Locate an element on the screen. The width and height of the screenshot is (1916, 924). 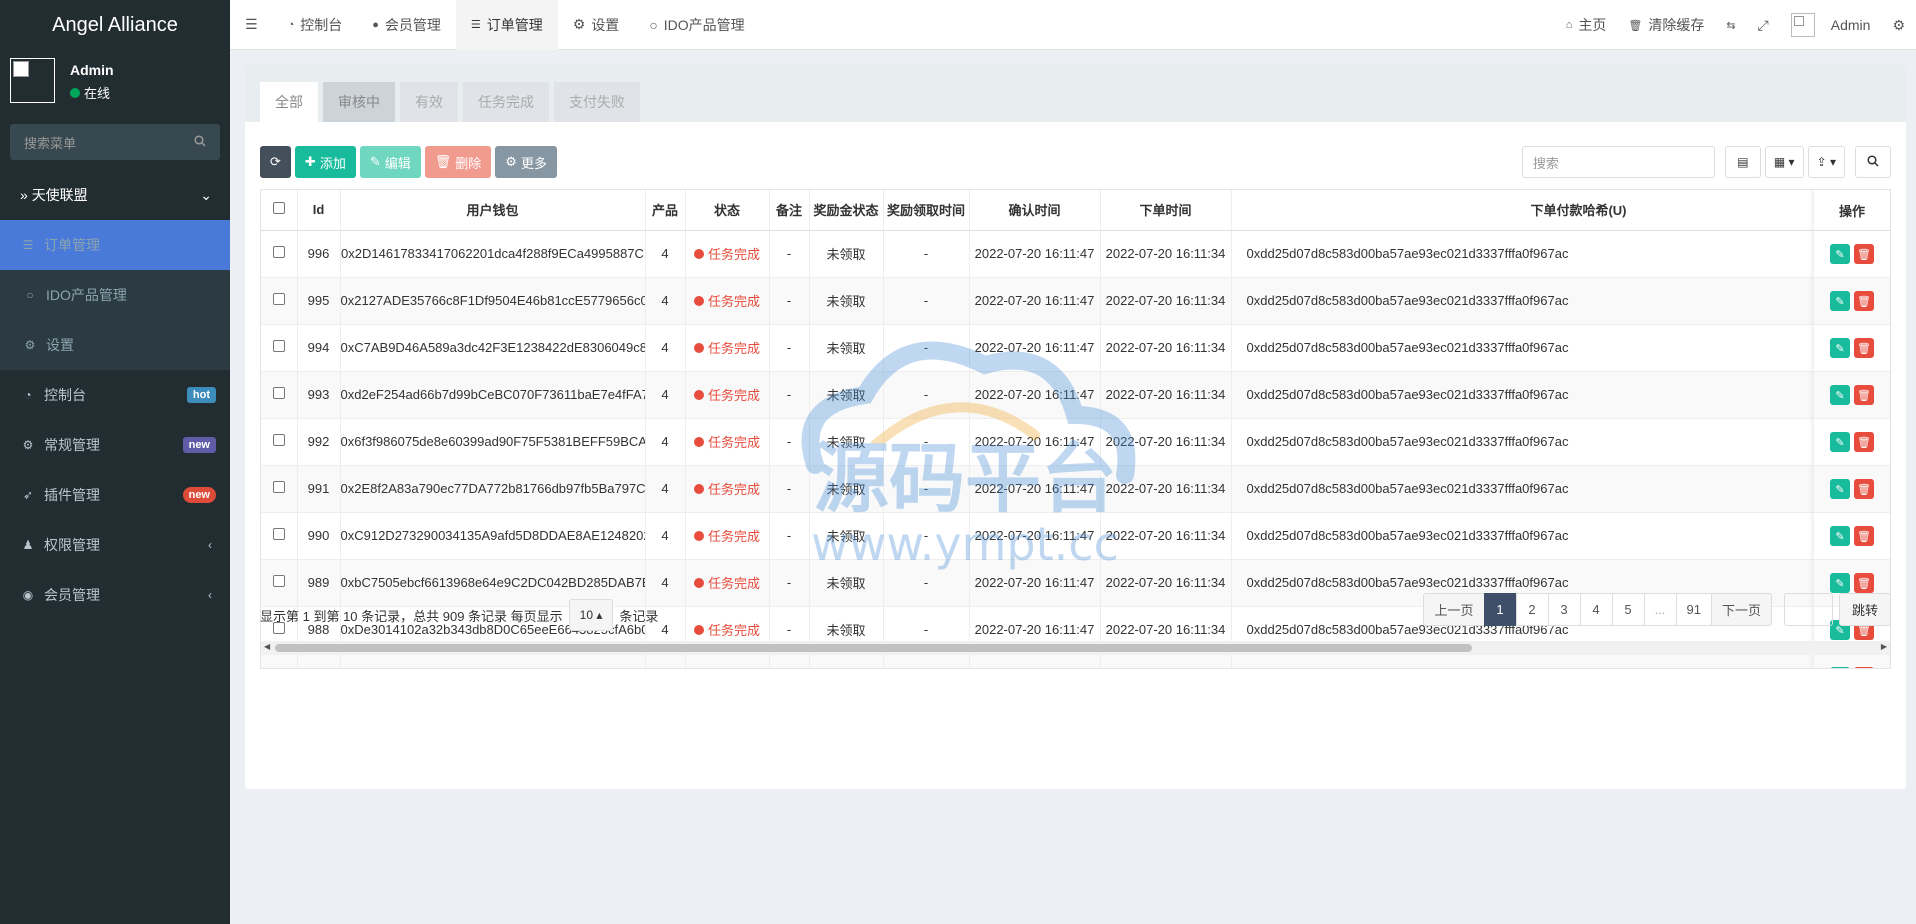
page-size-select: 10 ▴ is located at coordinates (591, 615).